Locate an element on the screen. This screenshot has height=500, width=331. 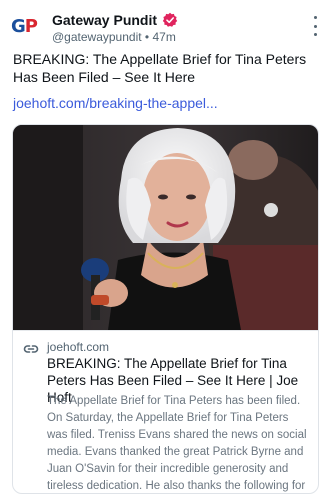
handle: @gatewaypundit is located at coordinates (97, 37).